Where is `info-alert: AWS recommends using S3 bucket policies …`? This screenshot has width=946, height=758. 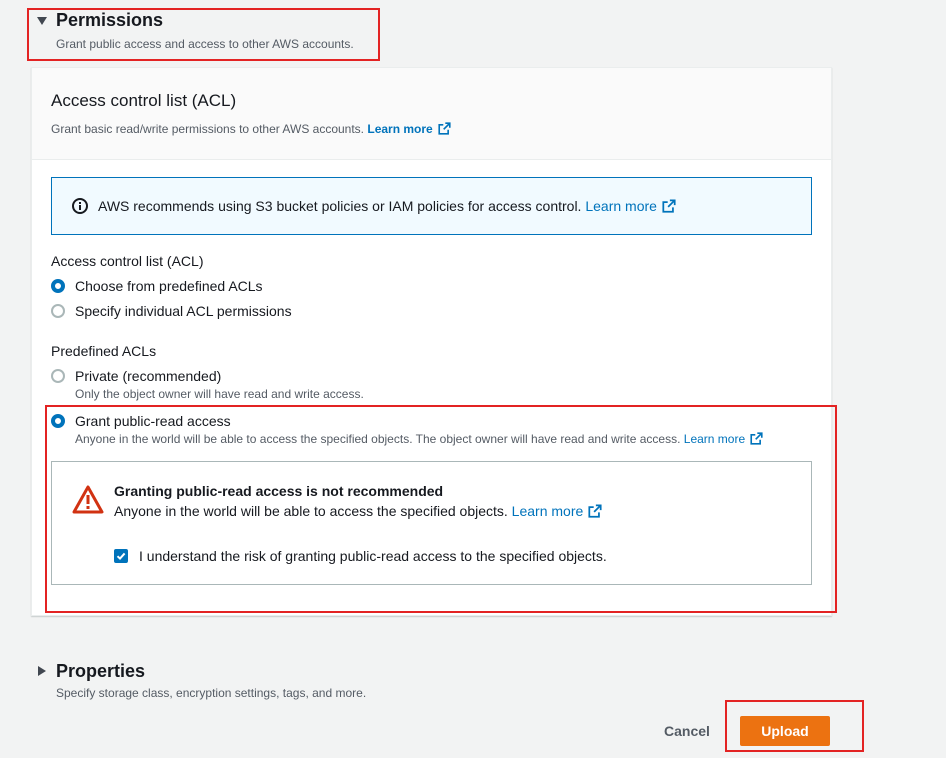 info-alert: AWS recommends using S3 bucket policies … is located at coordinates (431, 206).